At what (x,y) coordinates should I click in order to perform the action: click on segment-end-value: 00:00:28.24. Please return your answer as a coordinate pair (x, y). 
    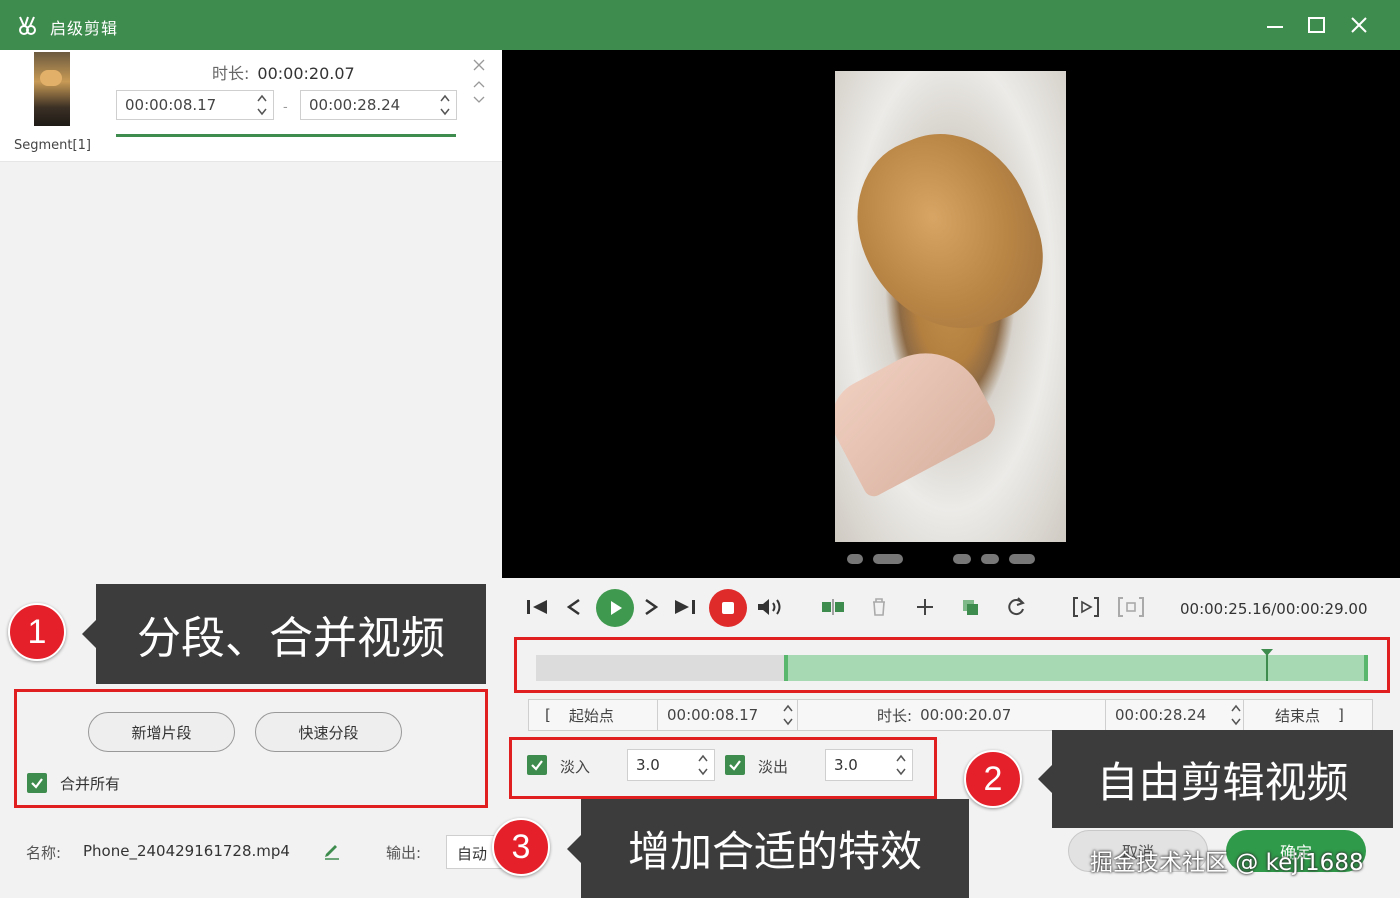
    Looking at the image, I should click on (355, 105).